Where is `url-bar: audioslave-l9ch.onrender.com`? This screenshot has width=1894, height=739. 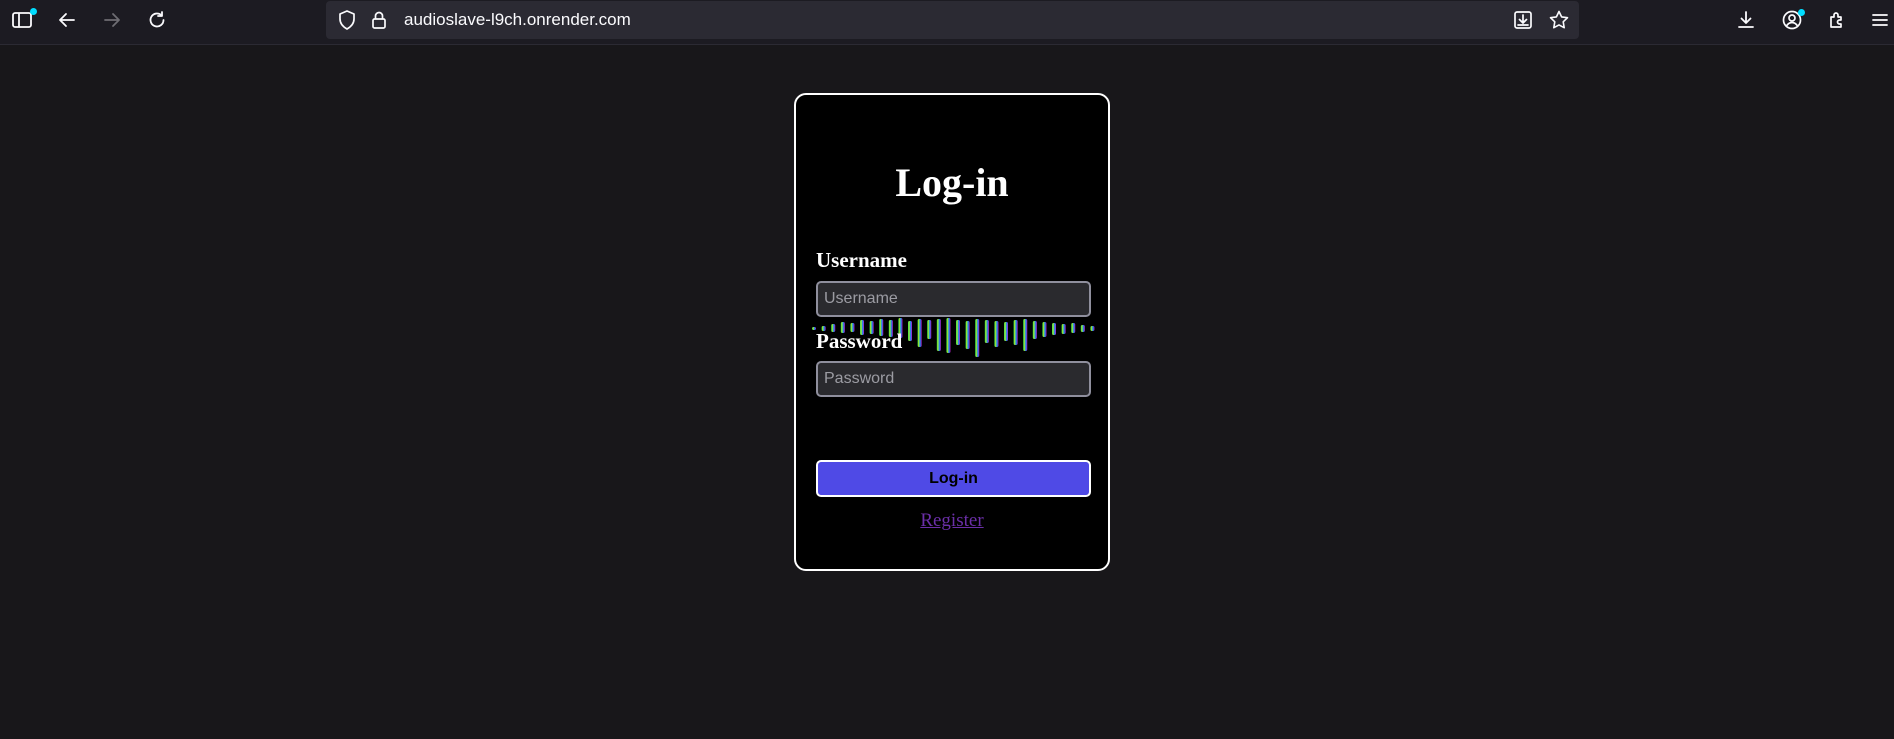 url-bar: audioslave-l9ch.onrender.com is located at coordinates (952, 20).